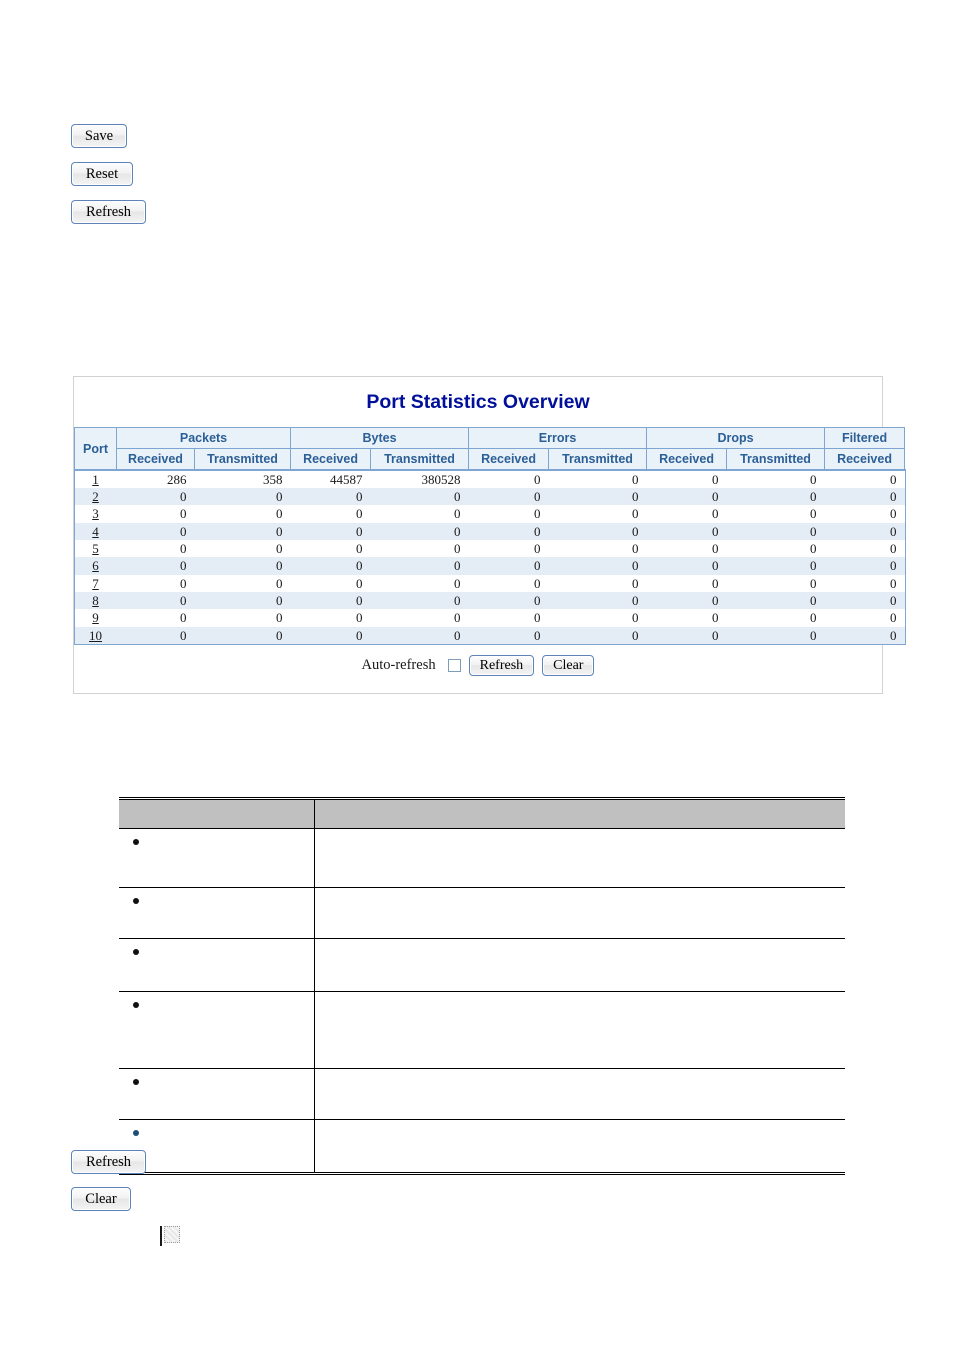  I want to click on refresh-button-panel: Refresh, so click(501, 666).